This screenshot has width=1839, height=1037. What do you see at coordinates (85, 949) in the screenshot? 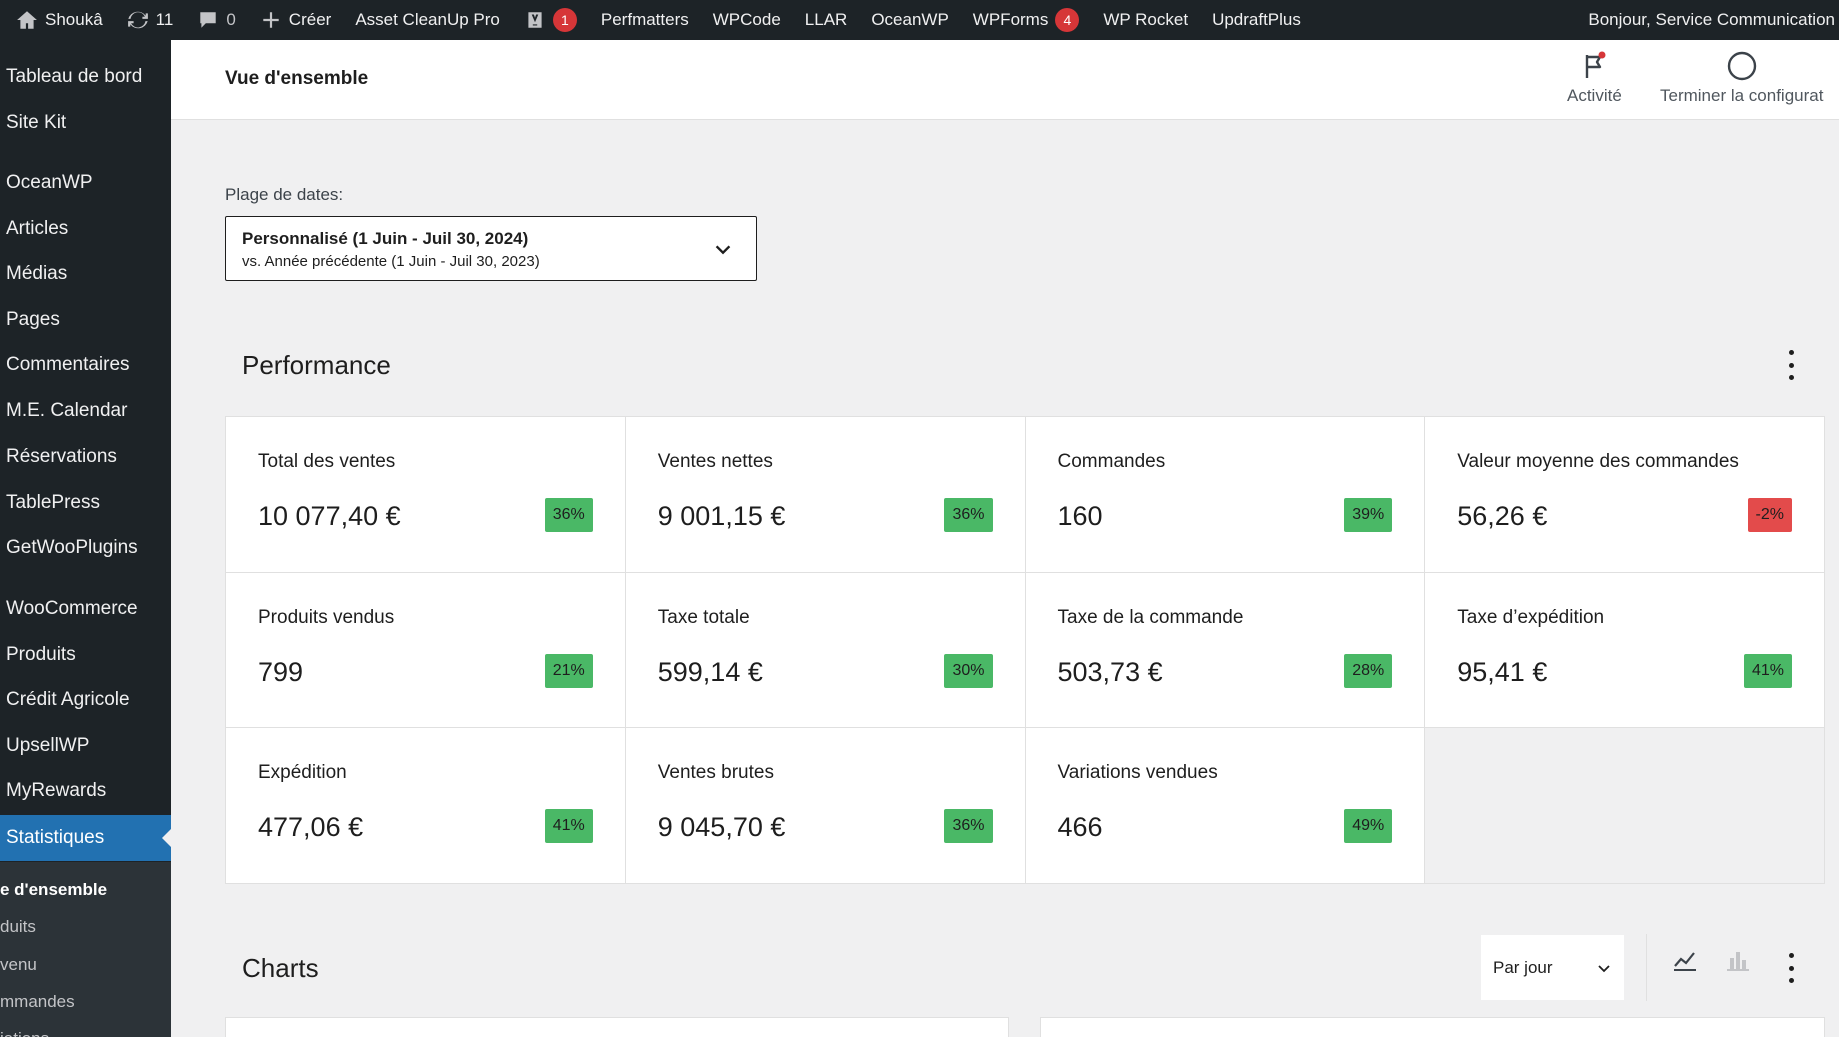
I see `statistiques-submenu: e d'ensemble duits venu mmandes iations` at bounding box center [85, 949].